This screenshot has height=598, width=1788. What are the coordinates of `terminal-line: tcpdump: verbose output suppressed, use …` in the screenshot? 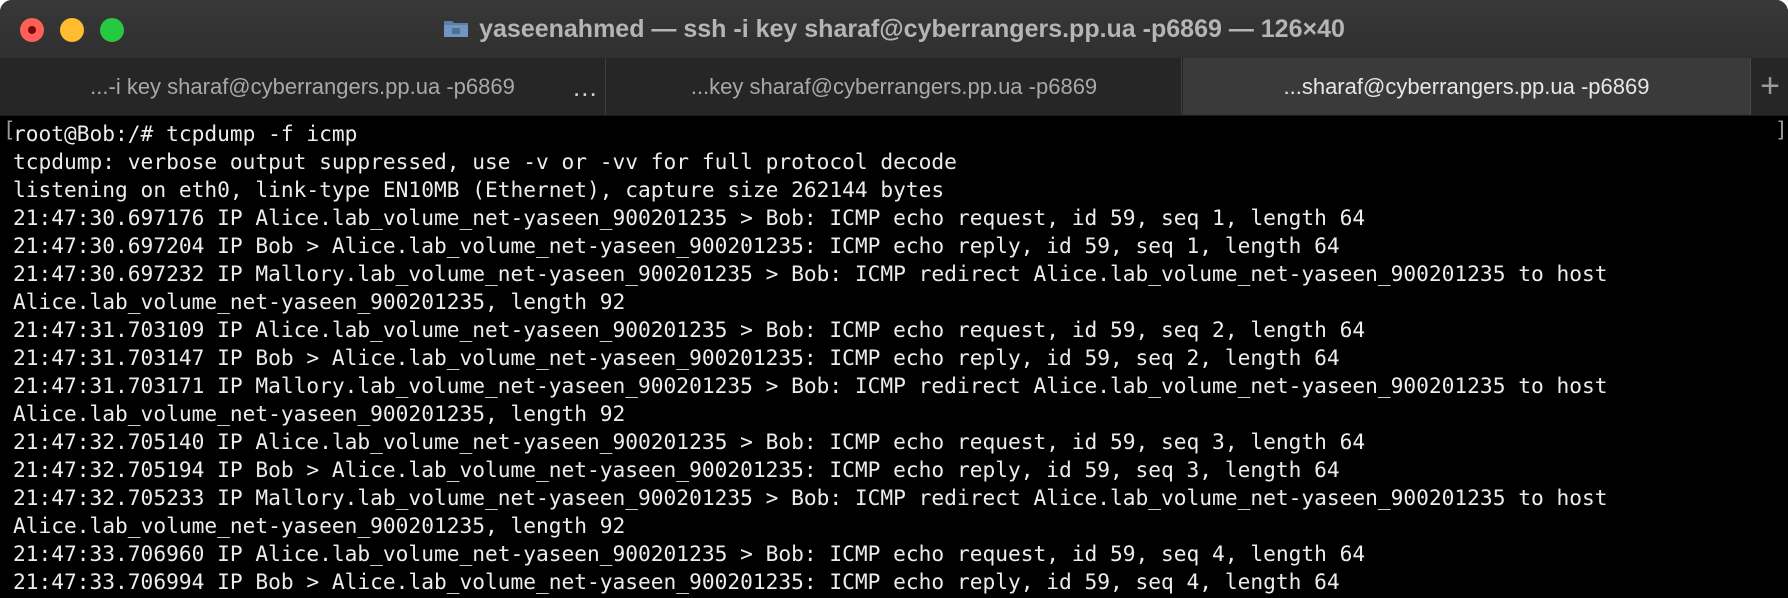 It's located at (485, 161).